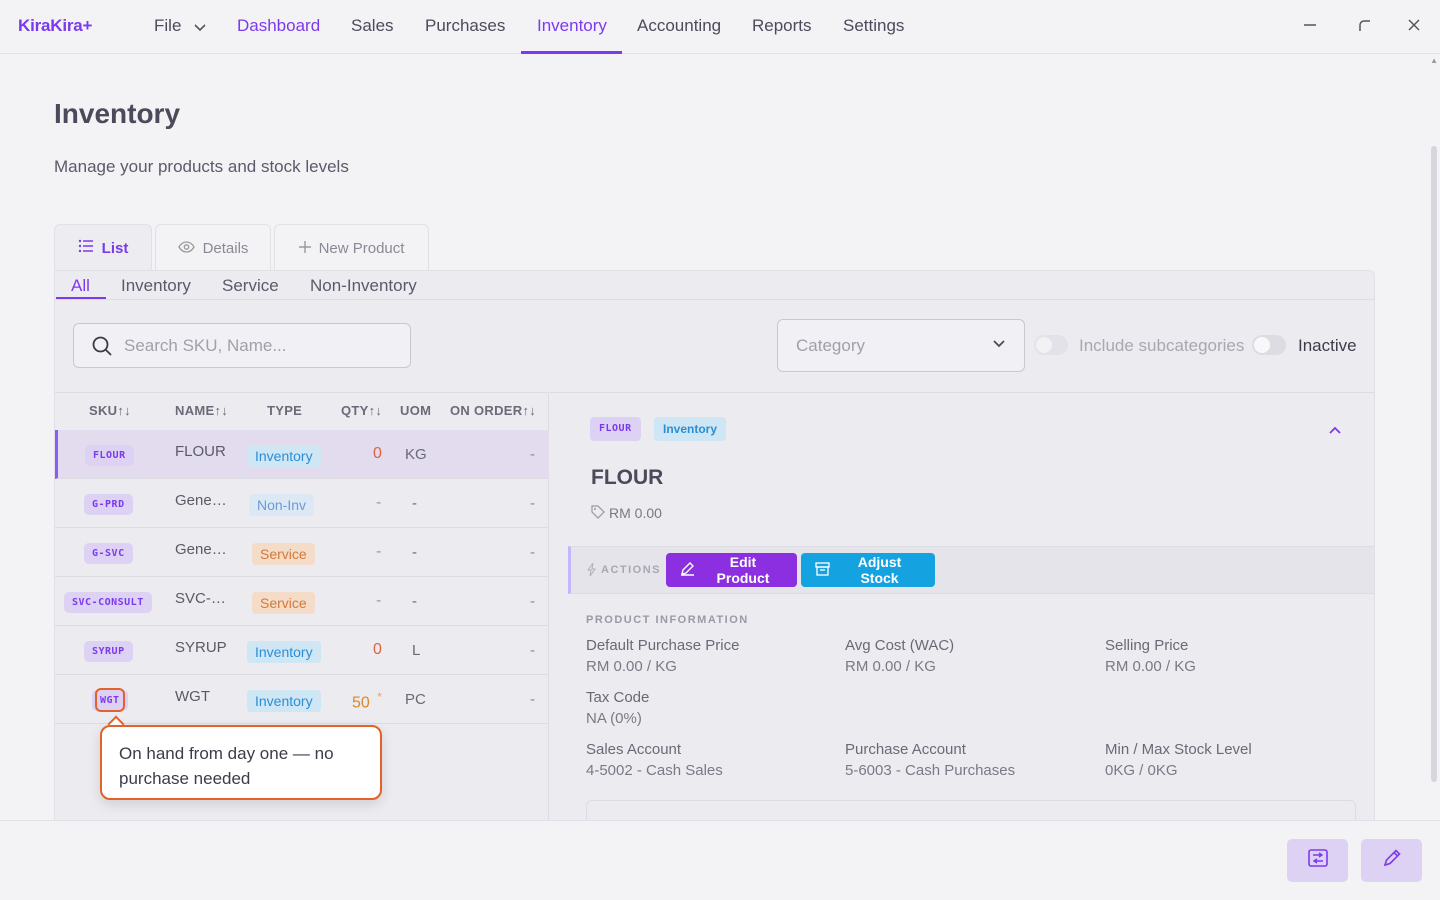 The image size is (1440, 900). Describe the element at coordinates (225, 248) in the screenshot. I see `tab-details-label: Details` at that location.